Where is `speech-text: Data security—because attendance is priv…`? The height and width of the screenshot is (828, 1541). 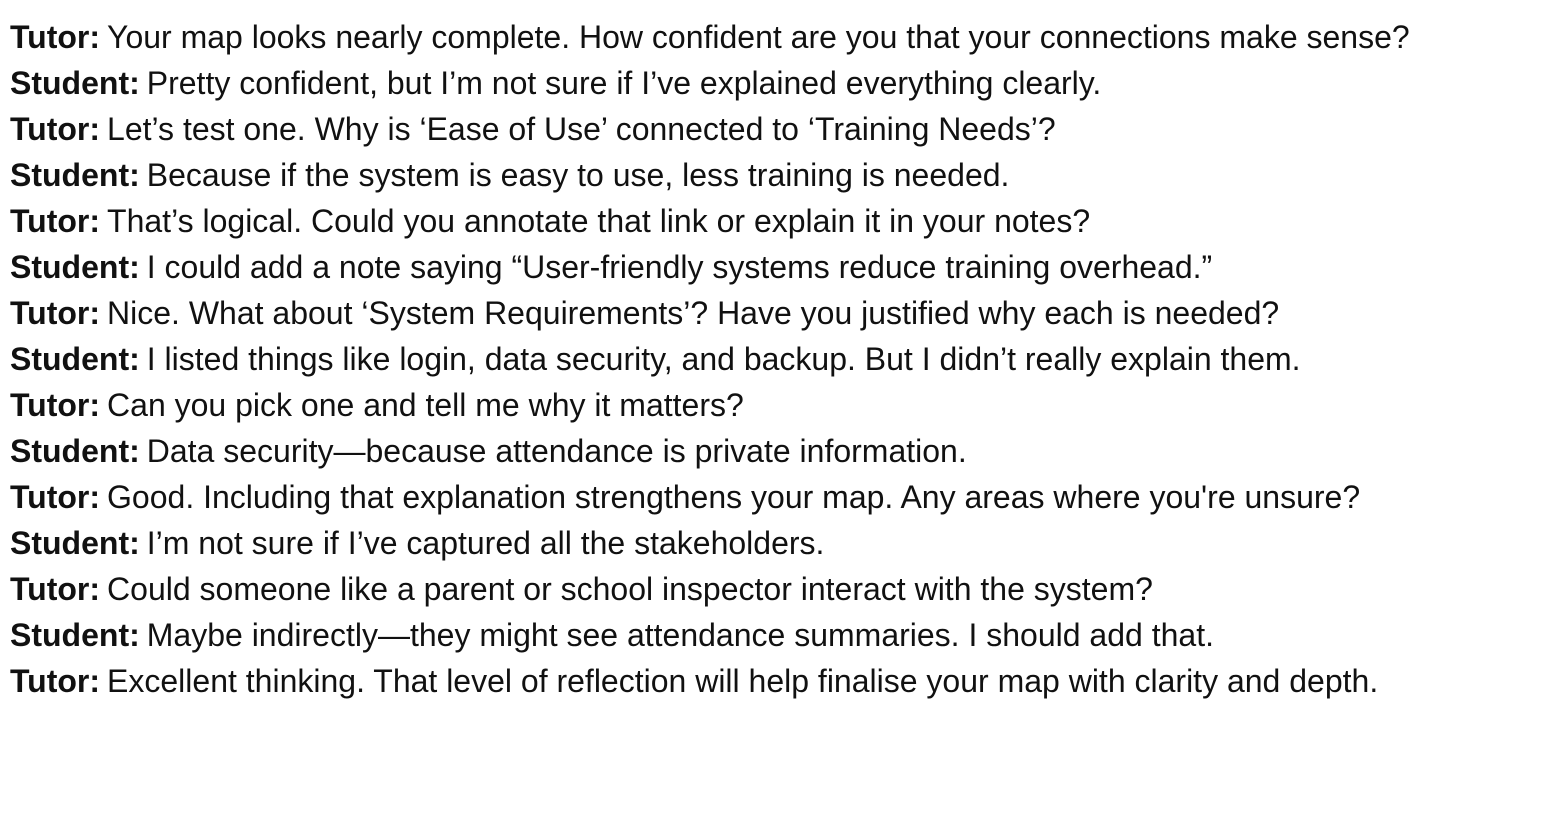 speech-text: Data security—because attendance is priv… is located at coordinates (556, 451).